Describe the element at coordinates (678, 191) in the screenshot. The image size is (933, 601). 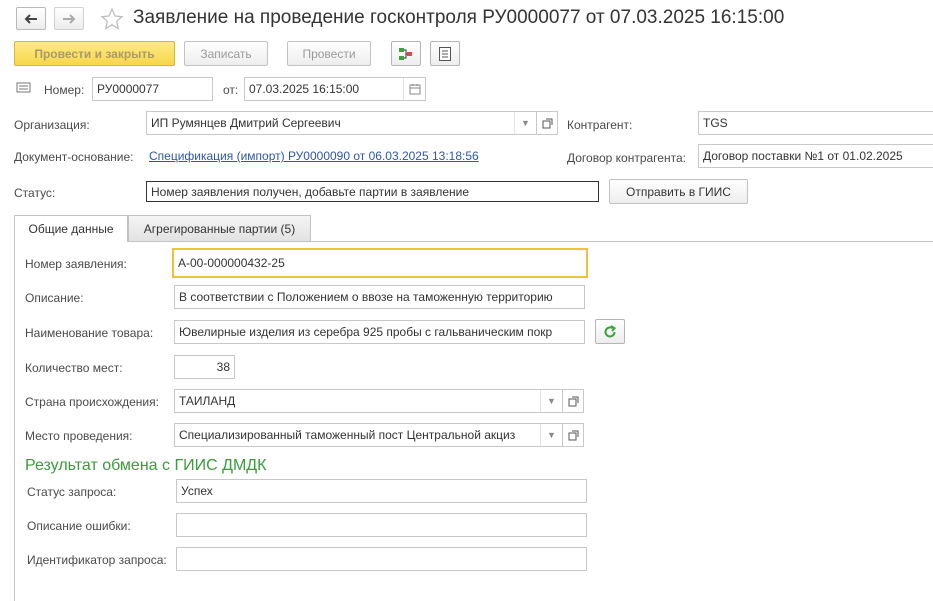
I see `send-to-gis-button: Отправить в ГИИС` at that location.